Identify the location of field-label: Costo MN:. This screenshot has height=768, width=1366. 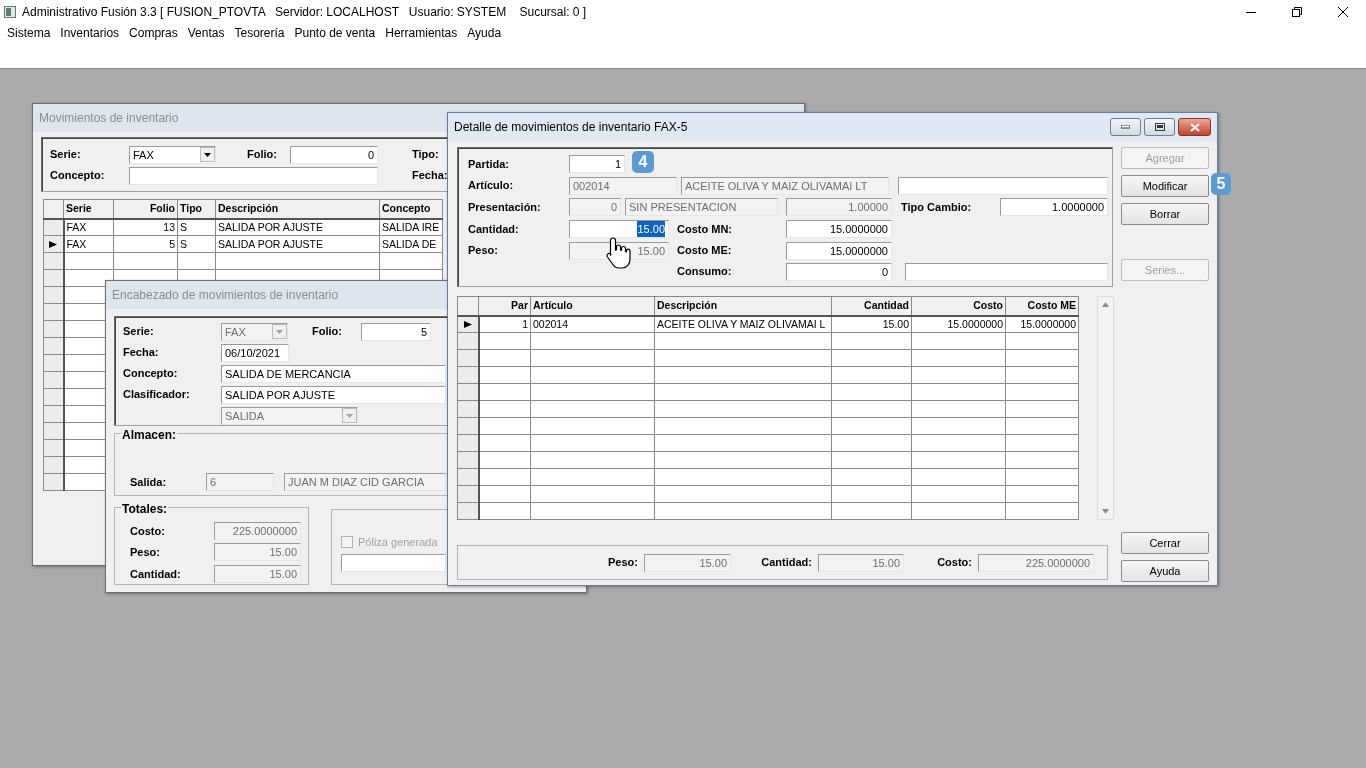
(705, 229).